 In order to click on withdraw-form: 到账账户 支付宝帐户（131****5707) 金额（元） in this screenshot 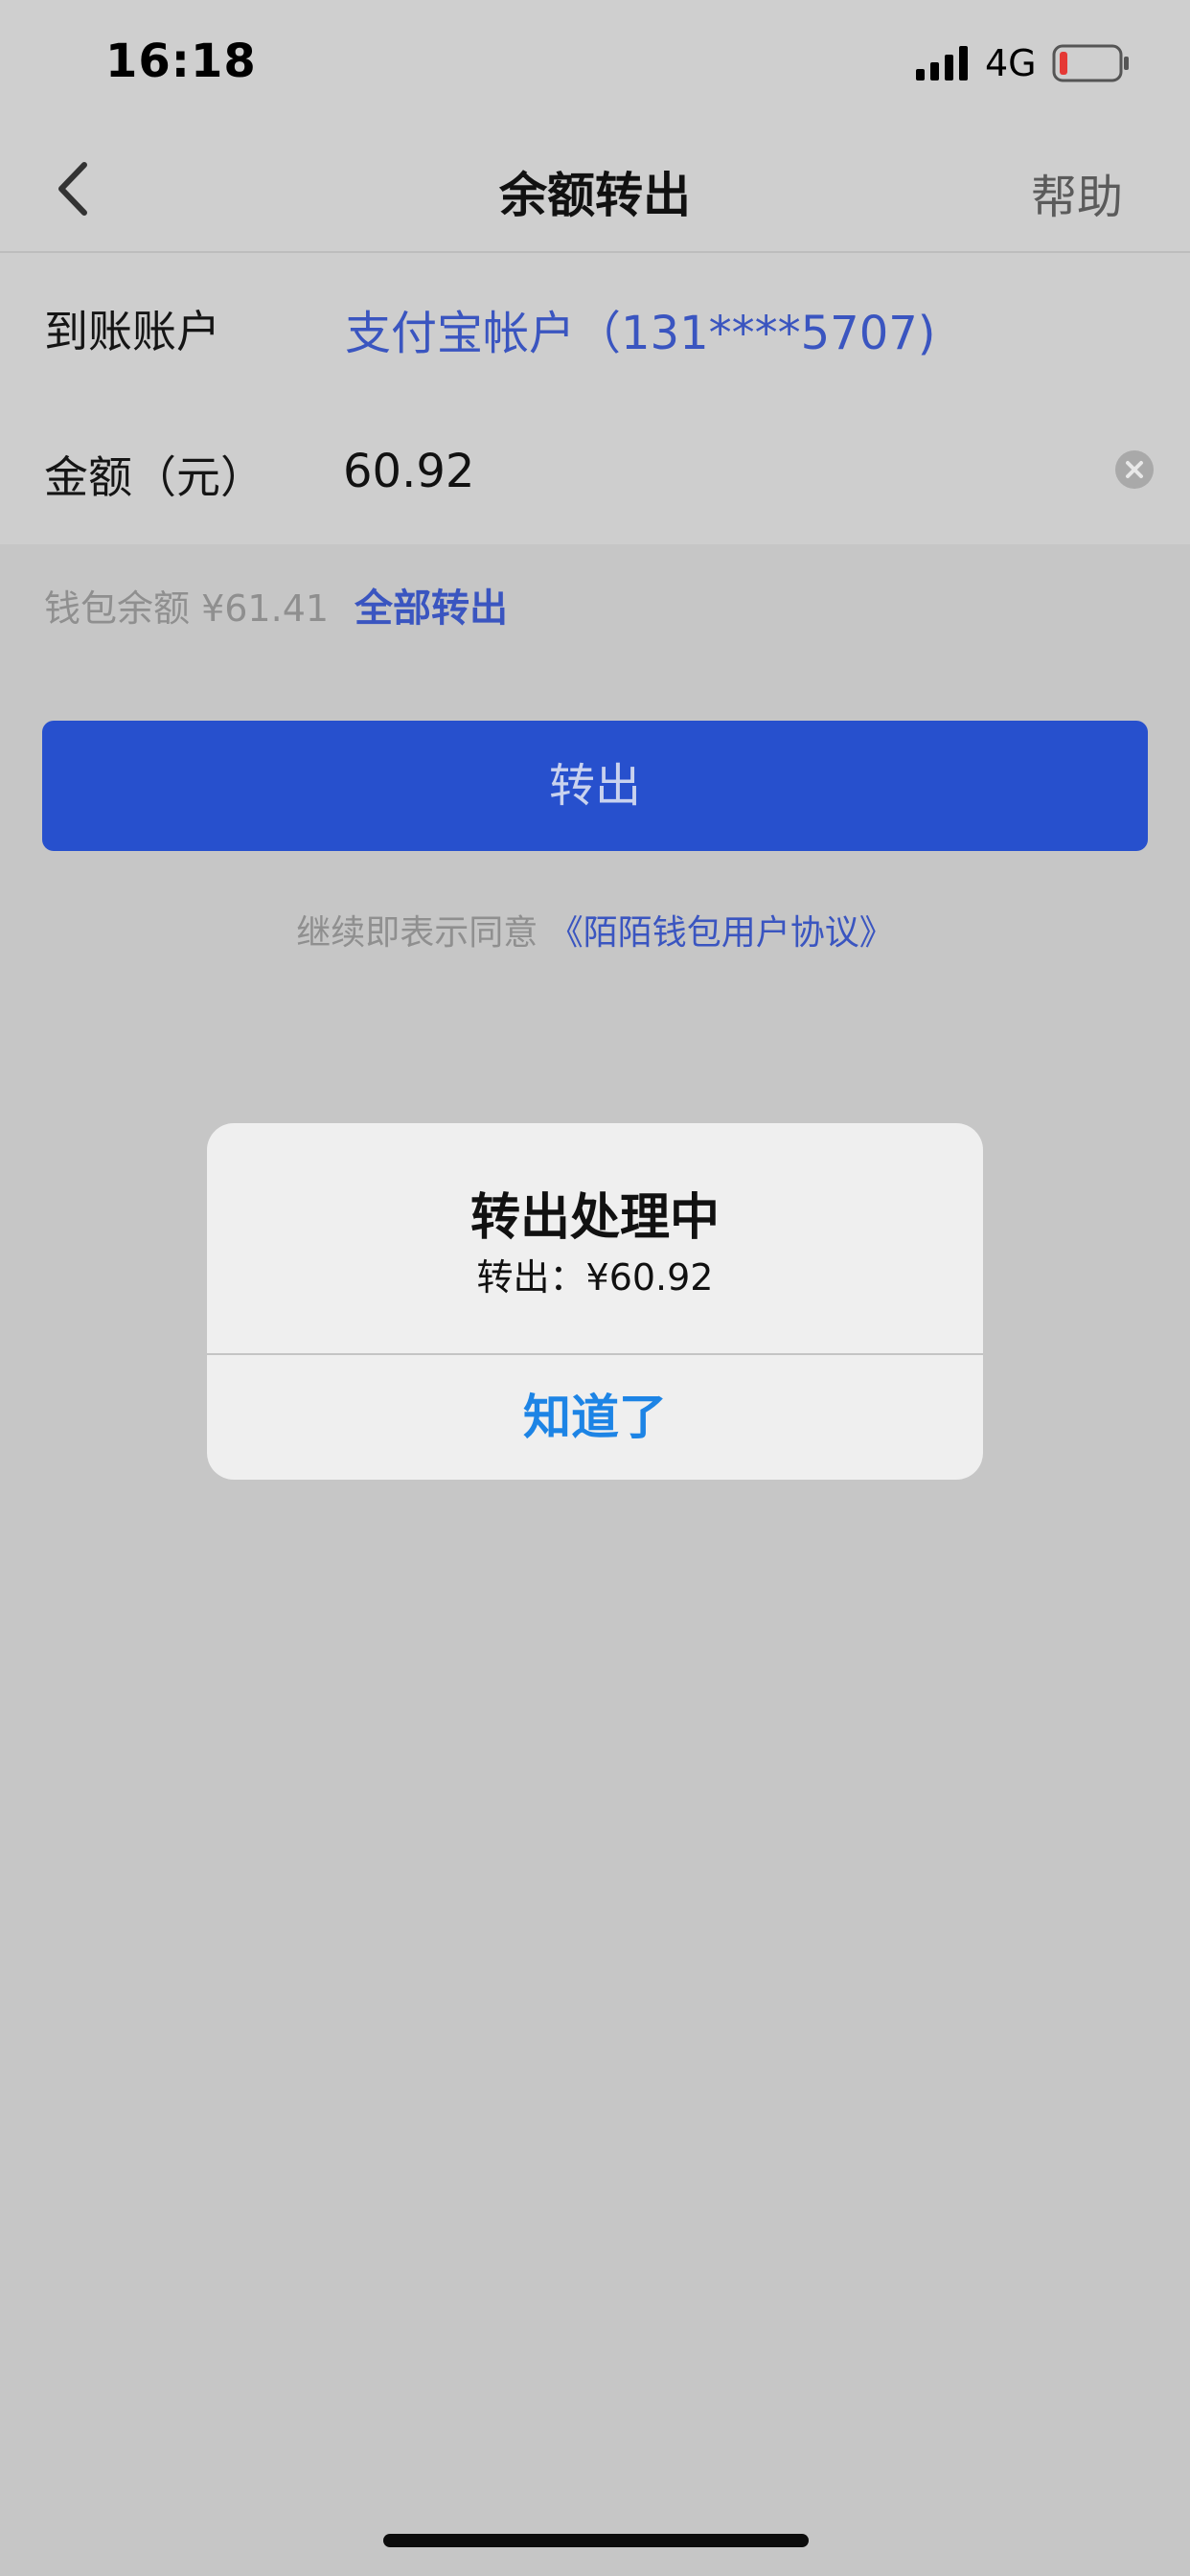, I will do `click(595, 398)`.